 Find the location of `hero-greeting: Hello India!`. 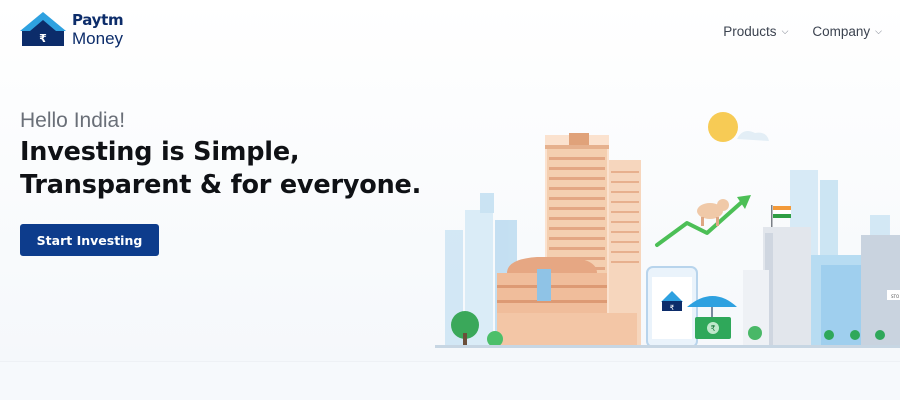

hero-greeting: Hello India! is located at coordinates (73, 120).